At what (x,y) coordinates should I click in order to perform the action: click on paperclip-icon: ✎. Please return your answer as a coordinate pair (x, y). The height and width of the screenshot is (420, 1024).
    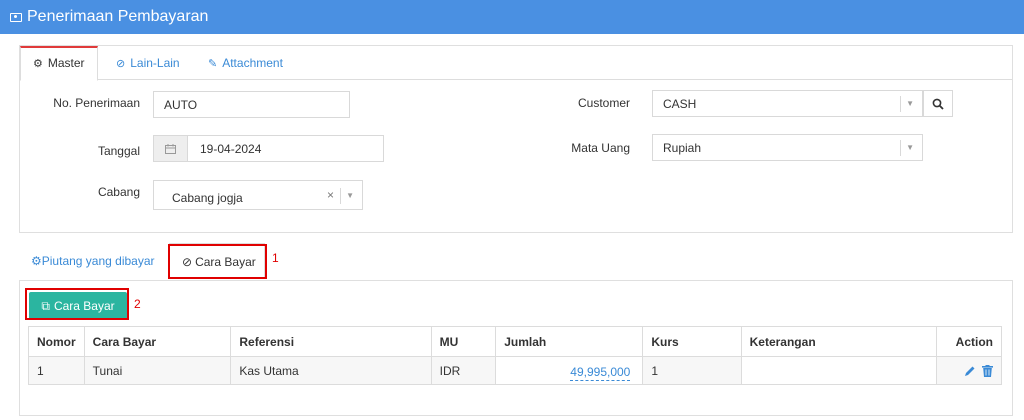
    Looking at the image, I should click on (213, 64).